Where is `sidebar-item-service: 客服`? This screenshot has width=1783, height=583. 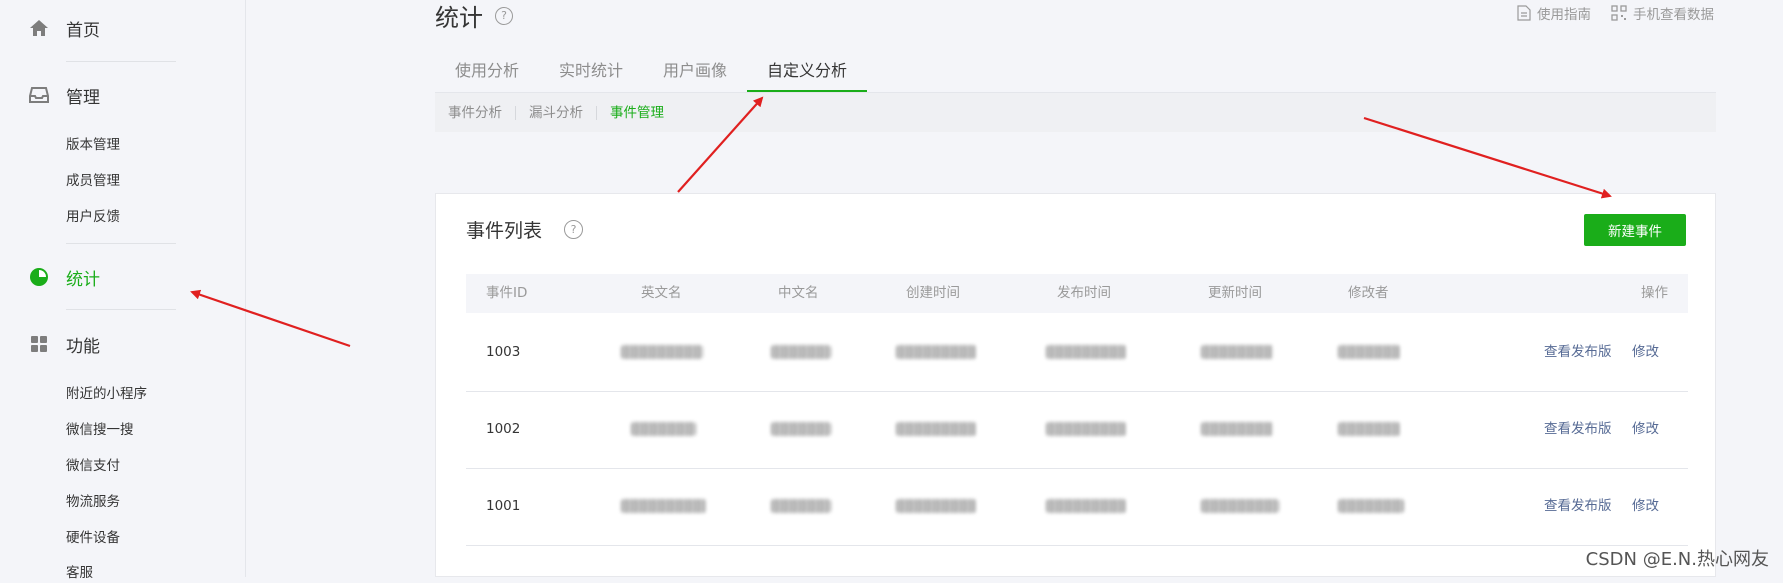 sidebar-item-service: 客服 is located at coordinates (79, 573).